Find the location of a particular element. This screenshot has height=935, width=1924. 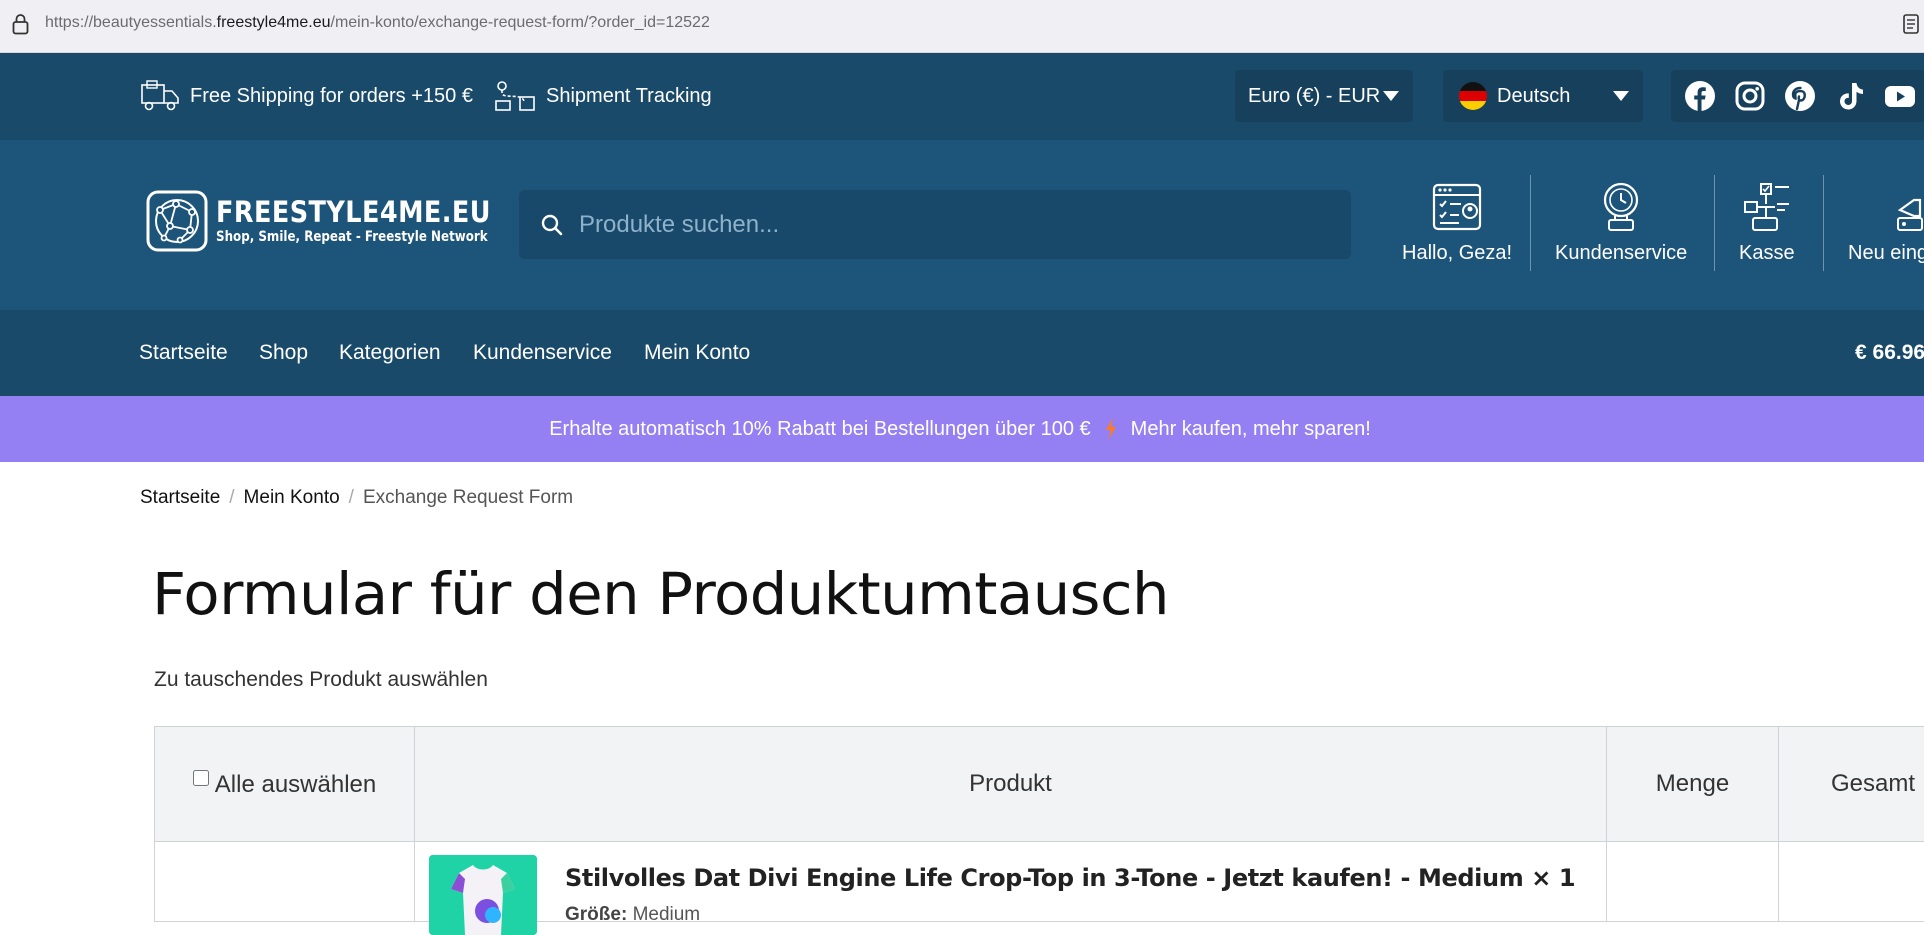

lock-icon is located at coordinates (20, 24).